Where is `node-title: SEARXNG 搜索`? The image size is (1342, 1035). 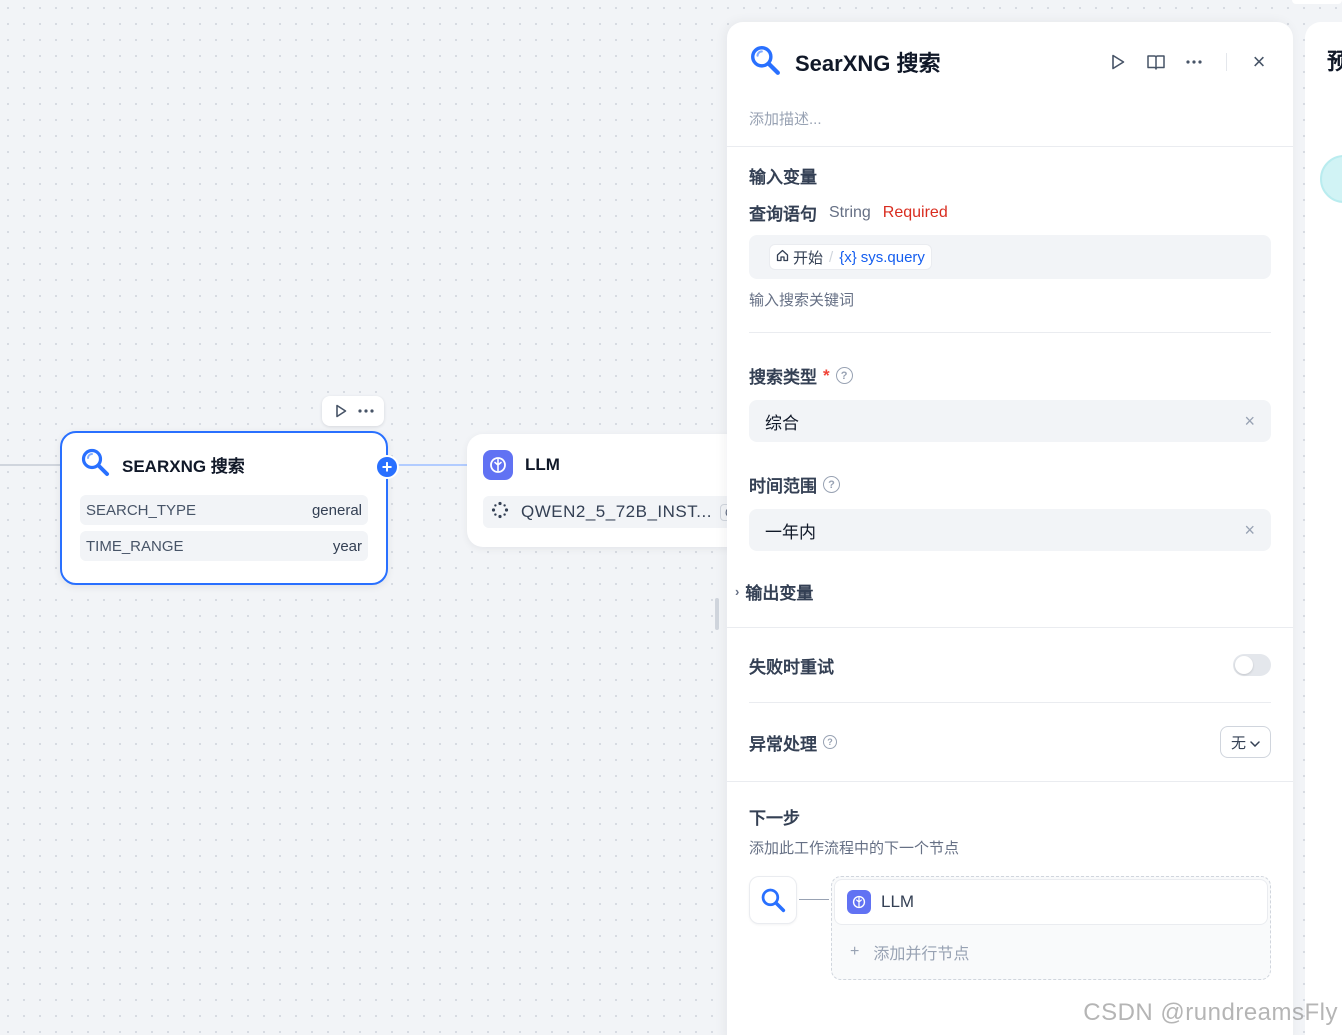 node-title: SEARXNG 搜索 is located at coordinates (183, 466).